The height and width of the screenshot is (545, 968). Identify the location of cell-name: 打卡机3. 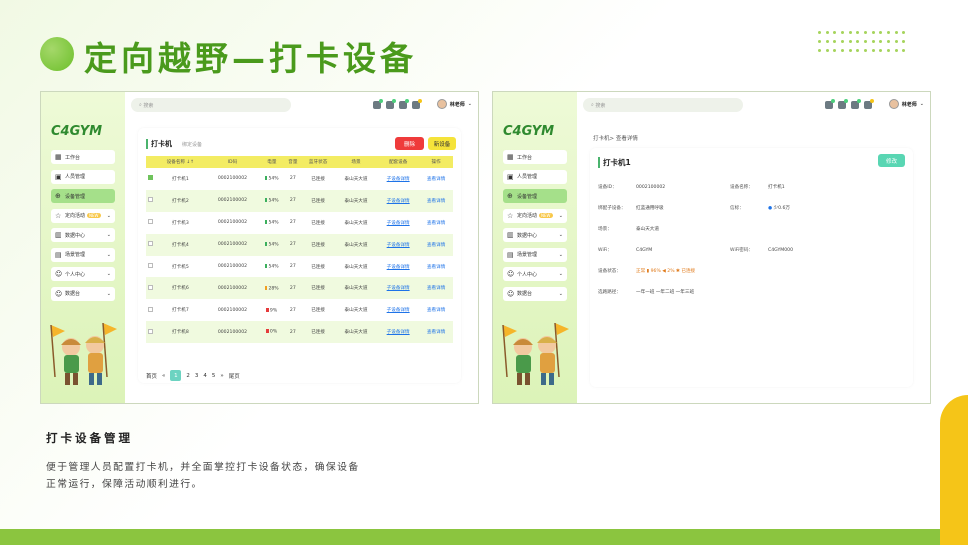
(180, 223).